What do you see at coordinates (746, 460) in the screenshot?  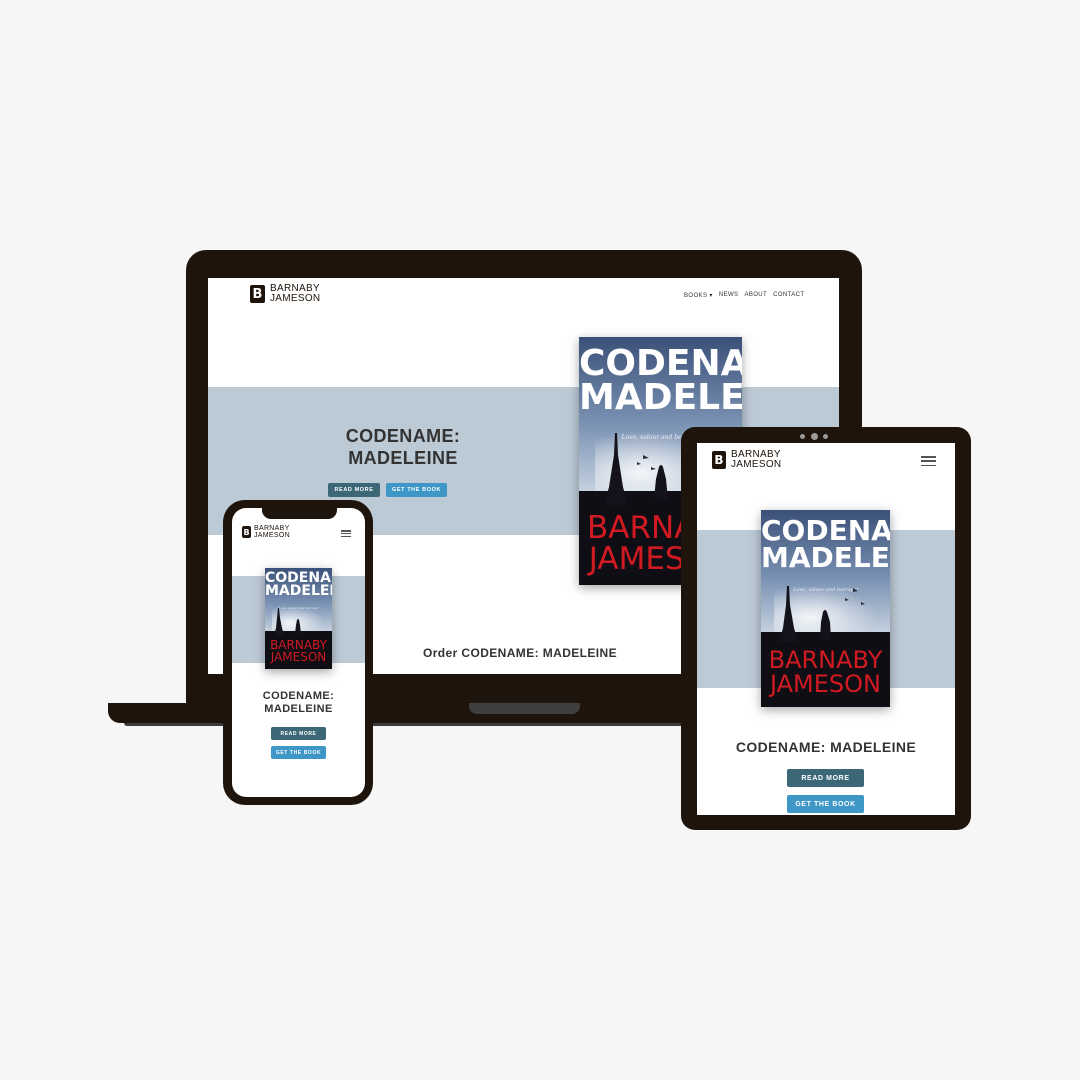 I see `tablet-logo: B BARNABY JAMESON` at bounding box center [746, 460].